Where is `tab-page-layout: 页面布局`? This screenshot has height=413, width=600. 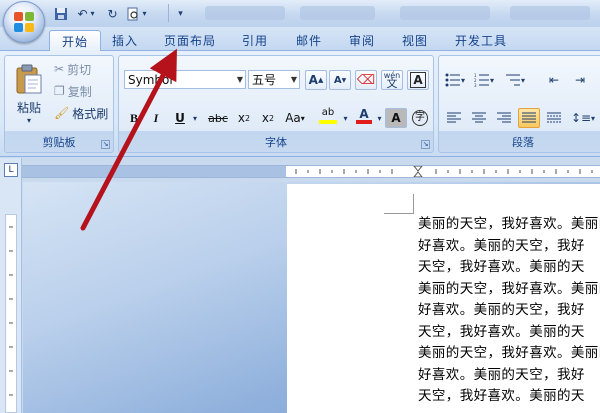
tab-page-layout: 页面布局 is located at coordinates (190, 40).